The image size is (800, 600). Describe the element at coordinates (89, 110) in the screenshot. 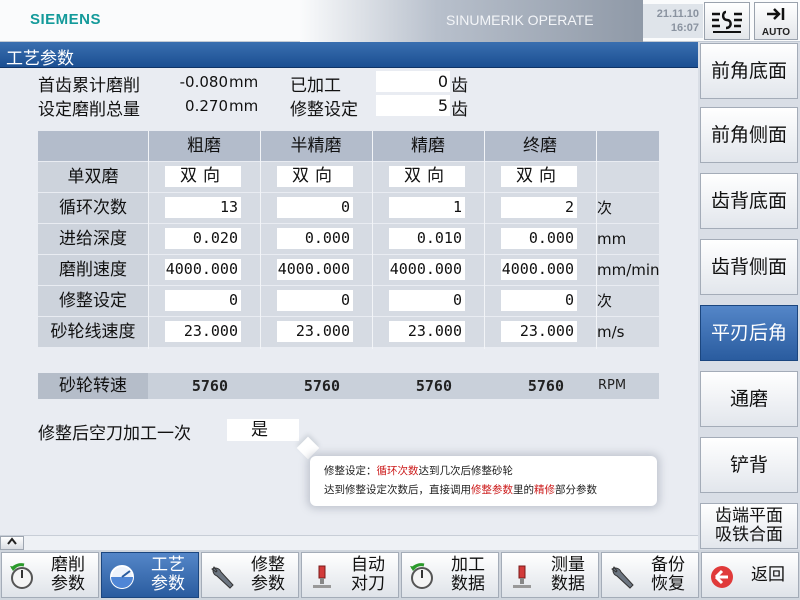

I see `total-grind-label: 设定磨削总量` at that location.